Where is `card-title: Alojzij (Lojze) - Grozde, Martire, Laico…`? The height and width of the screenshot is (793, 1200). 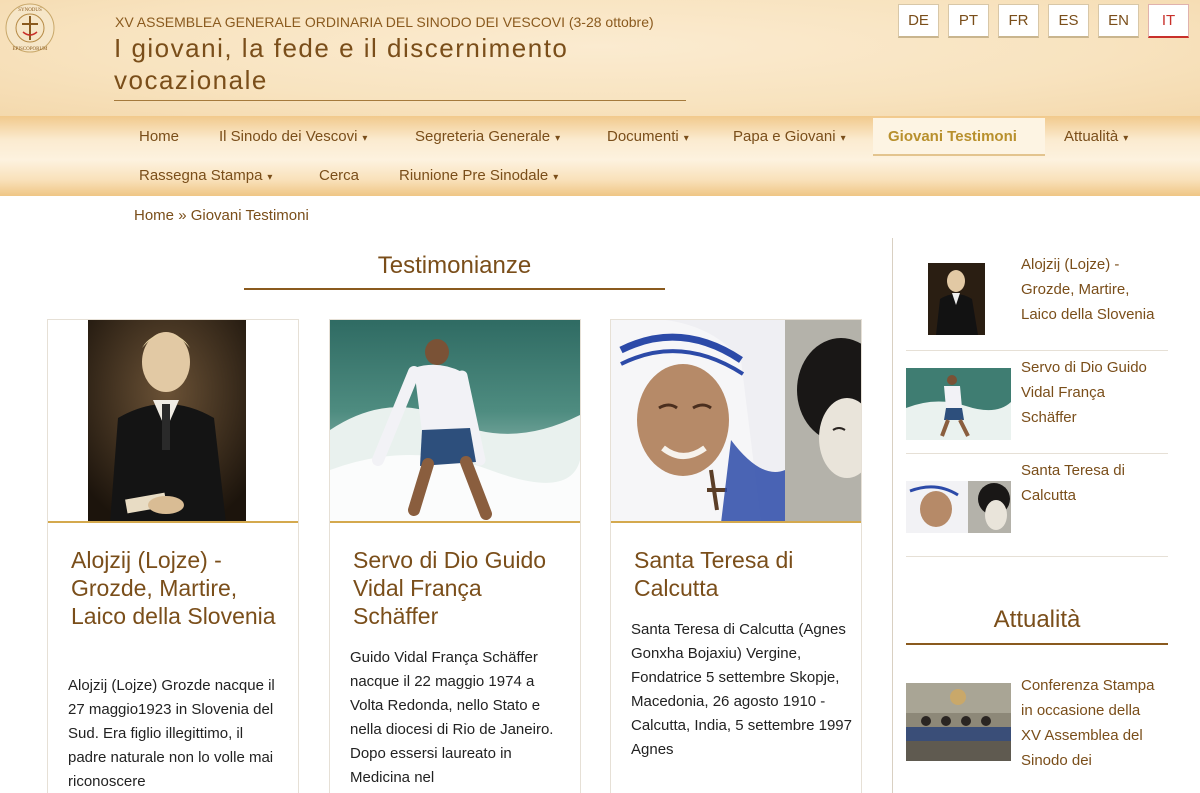
card-title: Alojzij (Lojze) - Grozde, Martire, Laico… is located at coordinates (176, 588).